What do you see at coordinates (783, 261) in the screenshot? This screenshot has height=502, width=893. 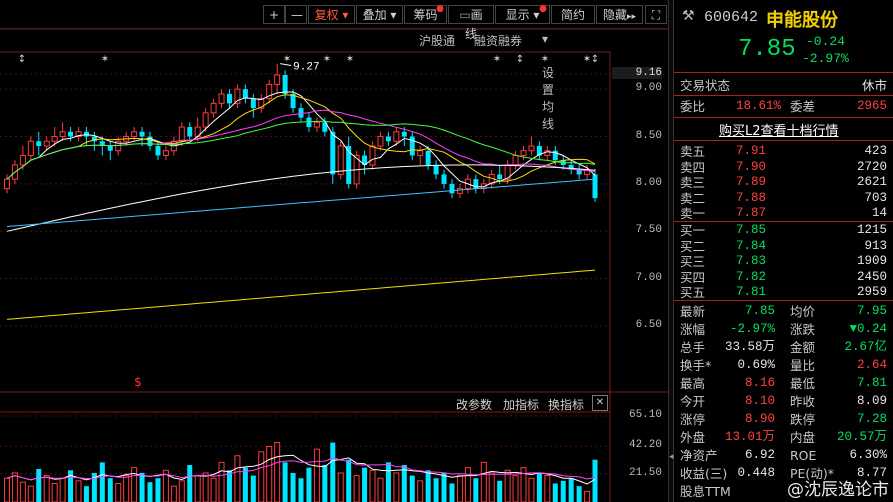 I see `bid-row: 买三 7.83 1909` at bounding box center [783, 261].